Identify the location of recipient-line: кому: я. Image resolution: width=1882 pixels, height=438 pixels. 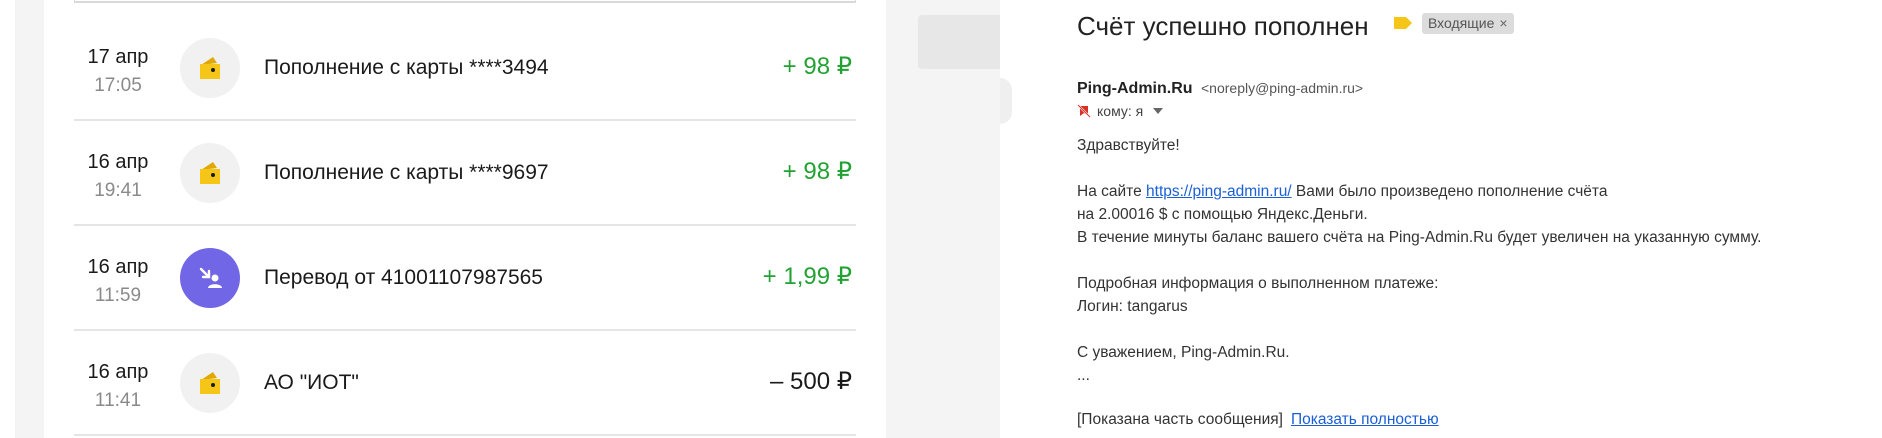
(1120, 111).